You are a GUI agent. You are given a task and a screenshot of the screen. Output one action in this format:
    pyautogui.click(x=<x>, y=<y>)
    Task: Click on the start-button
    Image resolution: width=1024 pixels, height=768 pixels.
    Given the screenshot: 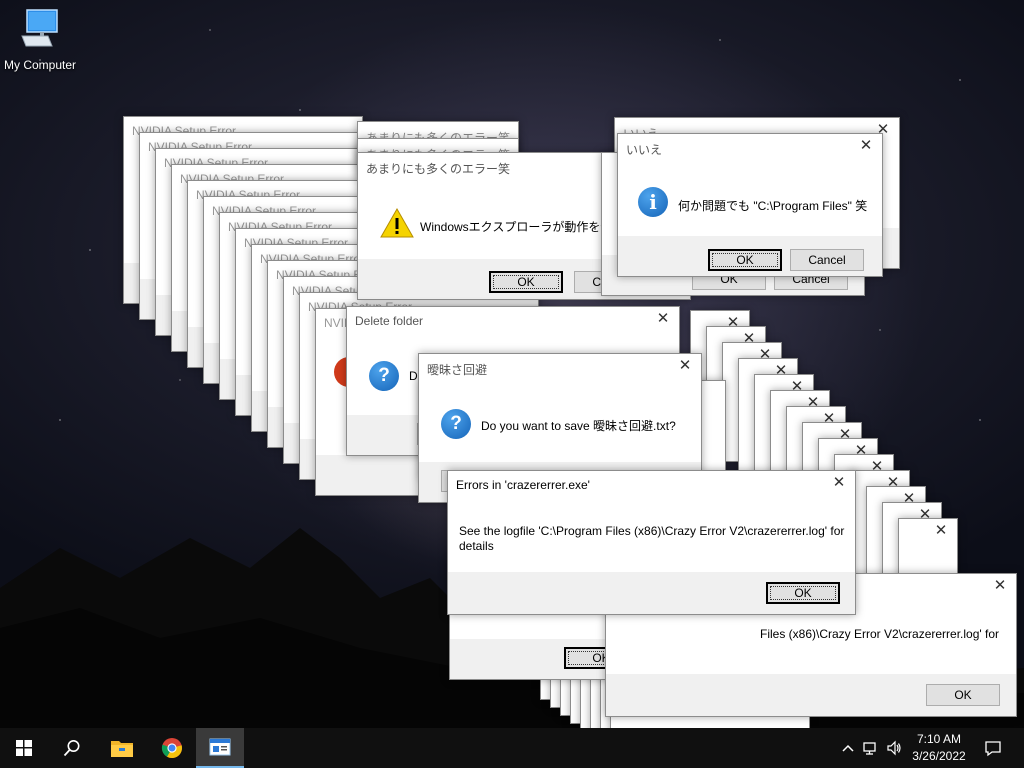 What is the action you would take?
    pyautogui.click(x=24, y=748)
    